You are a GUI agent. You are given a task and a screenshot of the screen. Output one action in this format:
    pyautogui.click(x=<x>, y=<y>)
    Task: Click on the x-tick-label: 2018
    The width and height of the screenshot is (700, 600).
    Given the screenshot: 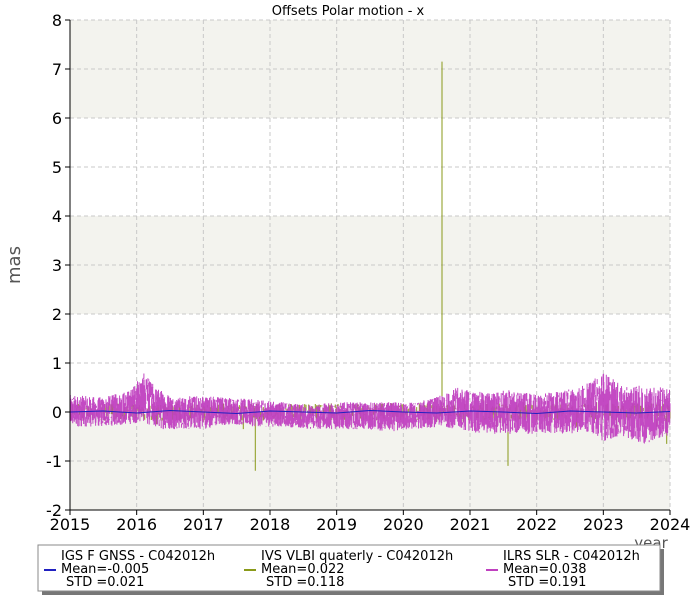 What is the action you would take?
    pyautogui.click(x=270, y=524)
    